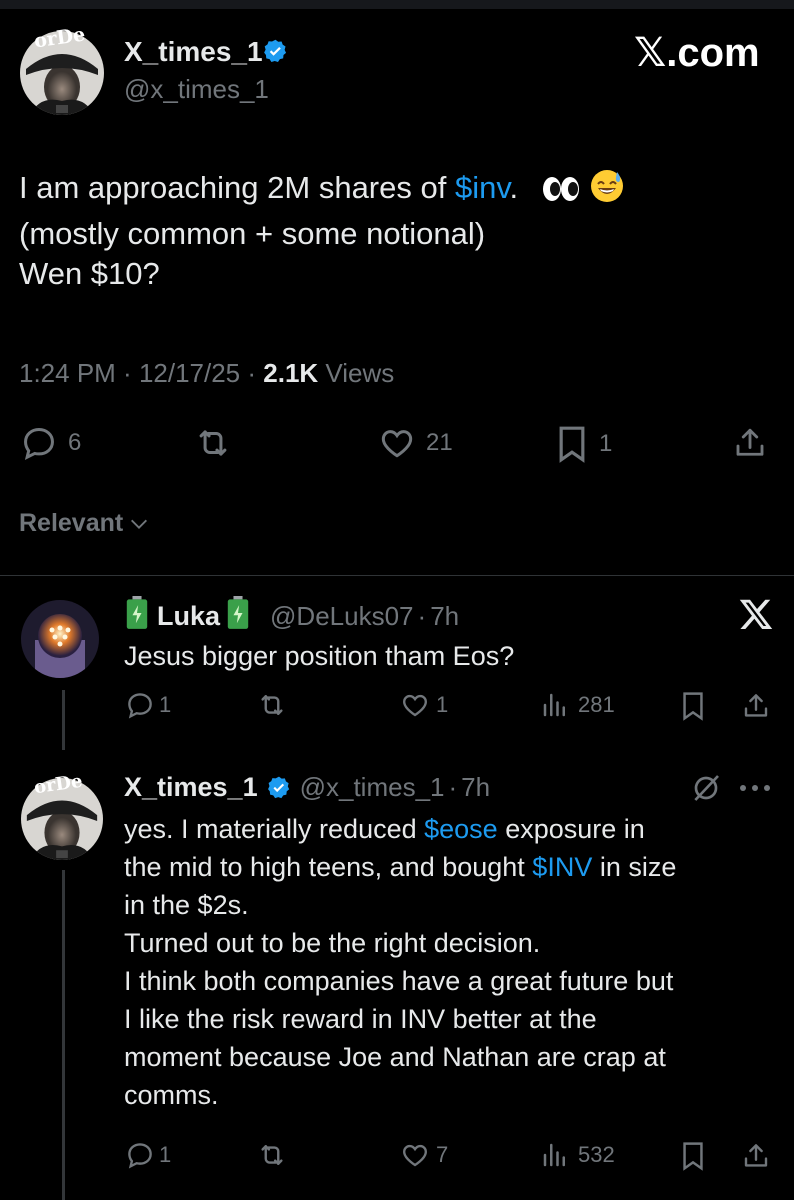 The height and width of the screenshot is (1200, 794). Describe the element at coordinates (442, 704) in the screenshot. I see `like-count: 1` at that location.